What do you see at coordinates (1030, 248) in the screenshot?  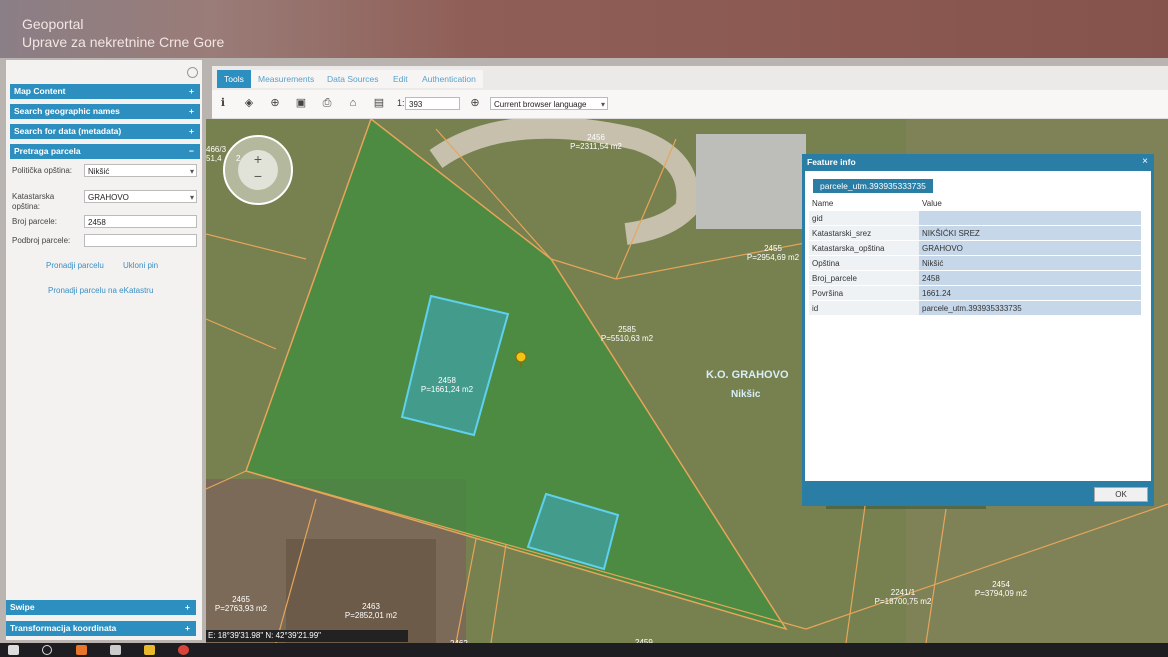 I see `attr-value: GRAHOVO` at bounding box center [1030, 248].